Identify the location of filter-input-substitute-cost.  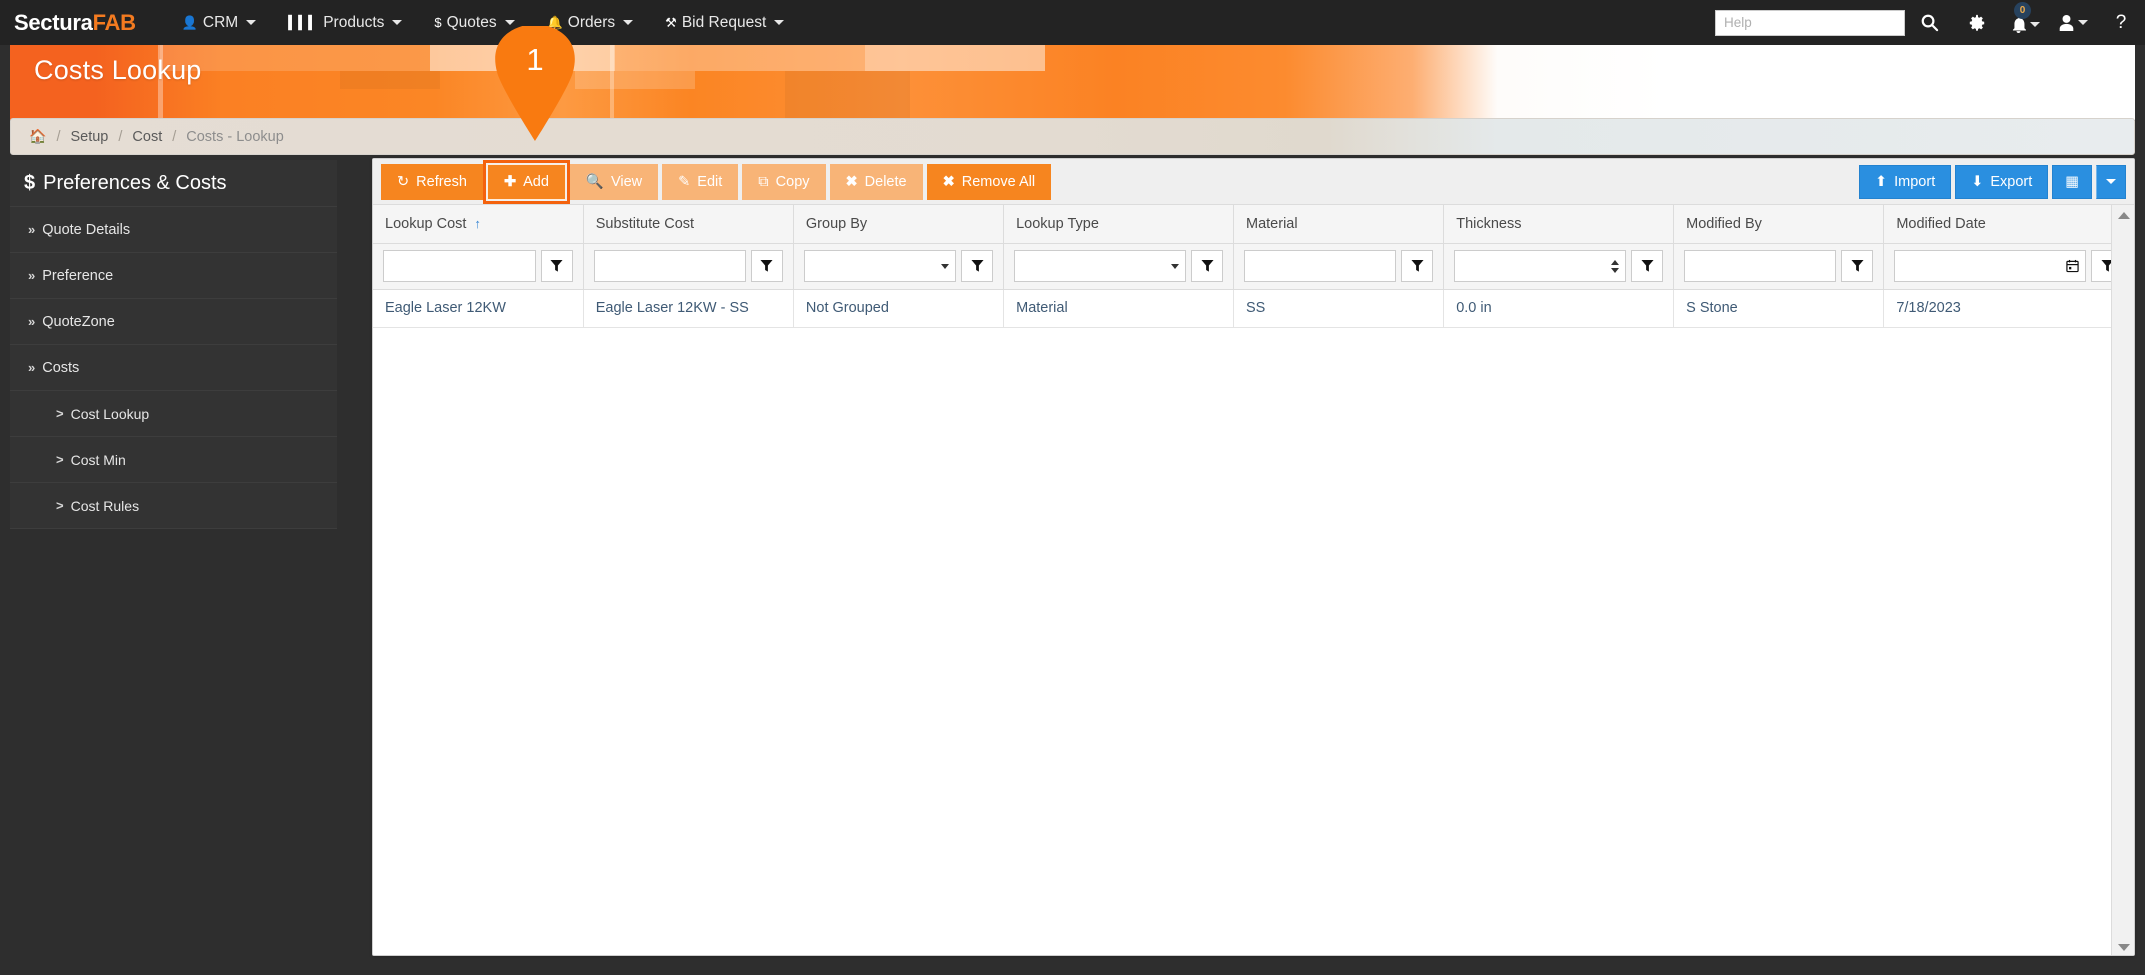
(669, 266).